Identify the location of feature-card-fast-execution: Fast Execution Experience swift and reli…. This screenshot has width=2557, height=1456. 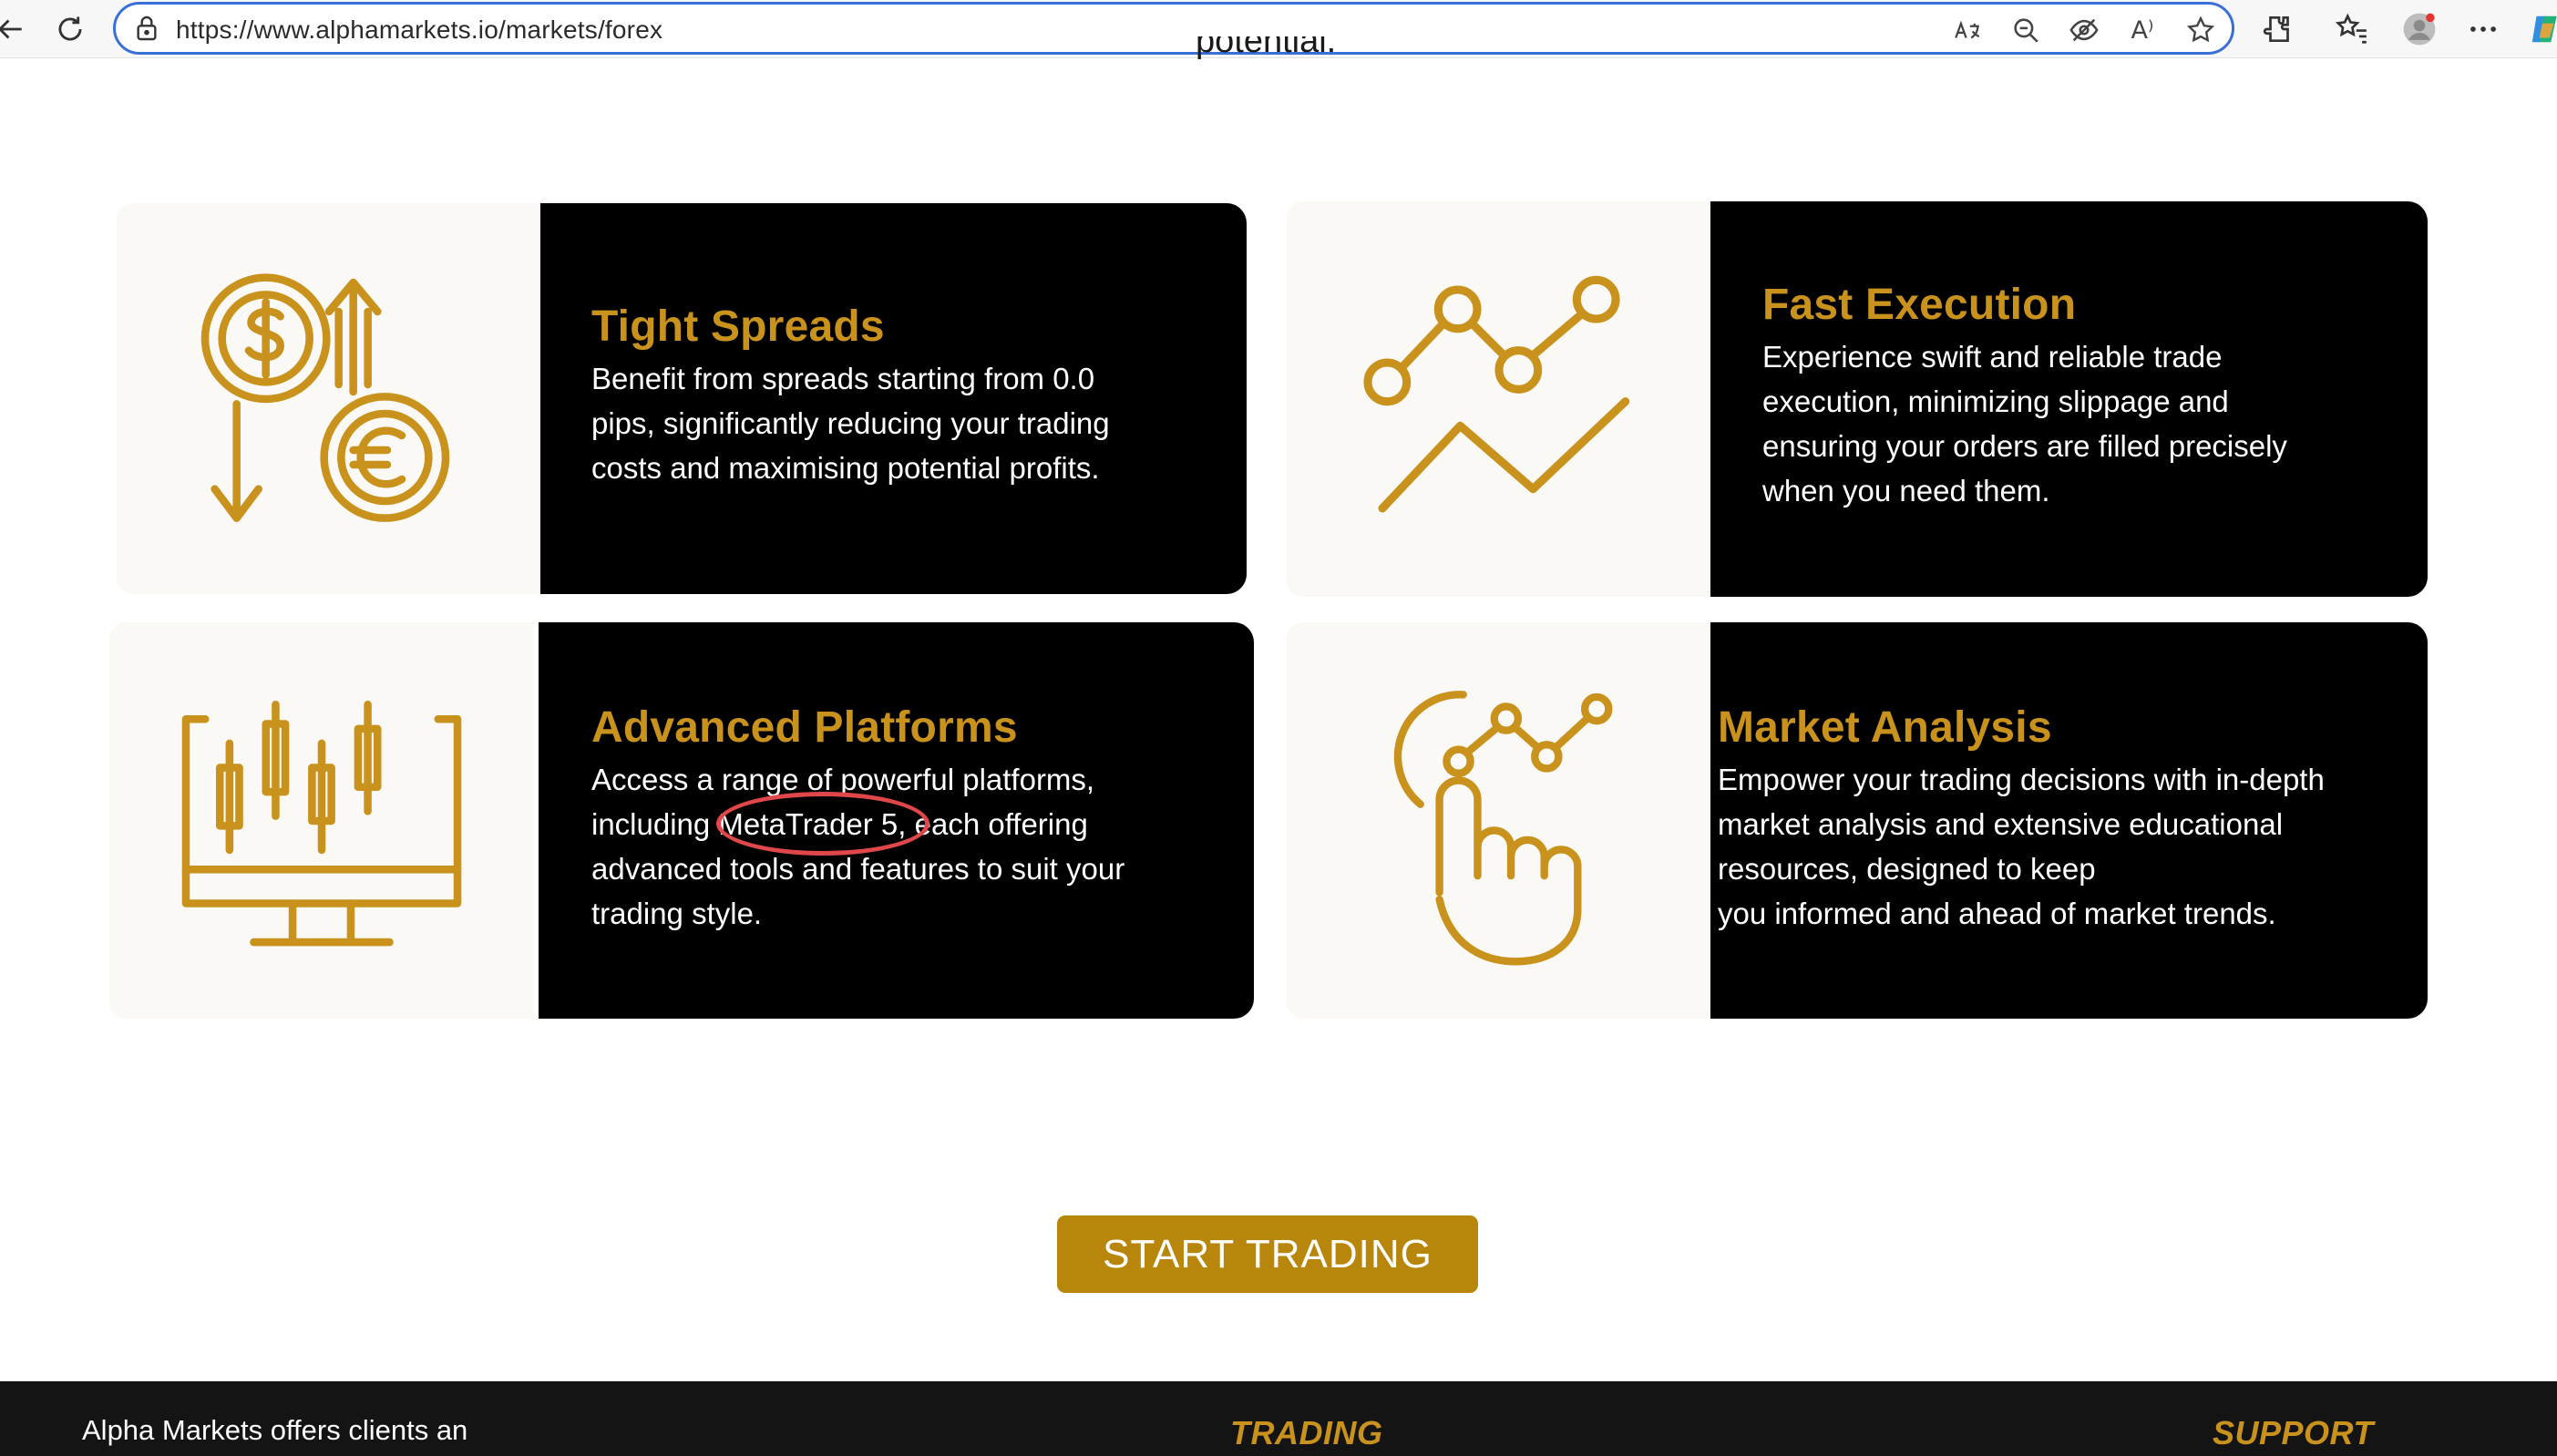
(1857, 399).